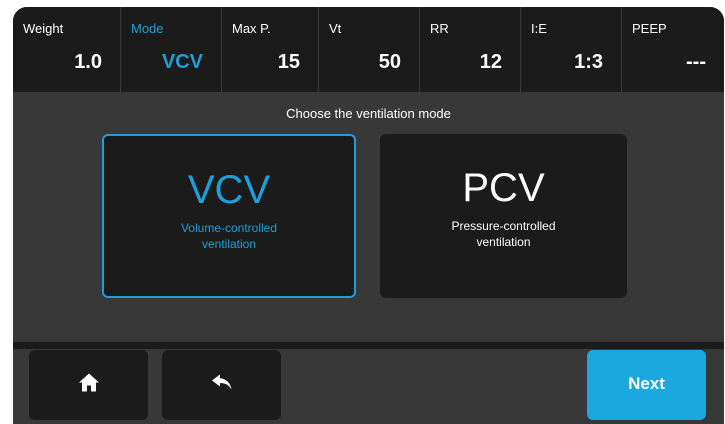  Describe the element at coordinates (147, 28) in the screenshot. I see `param-mode-label: Mode` at that location.